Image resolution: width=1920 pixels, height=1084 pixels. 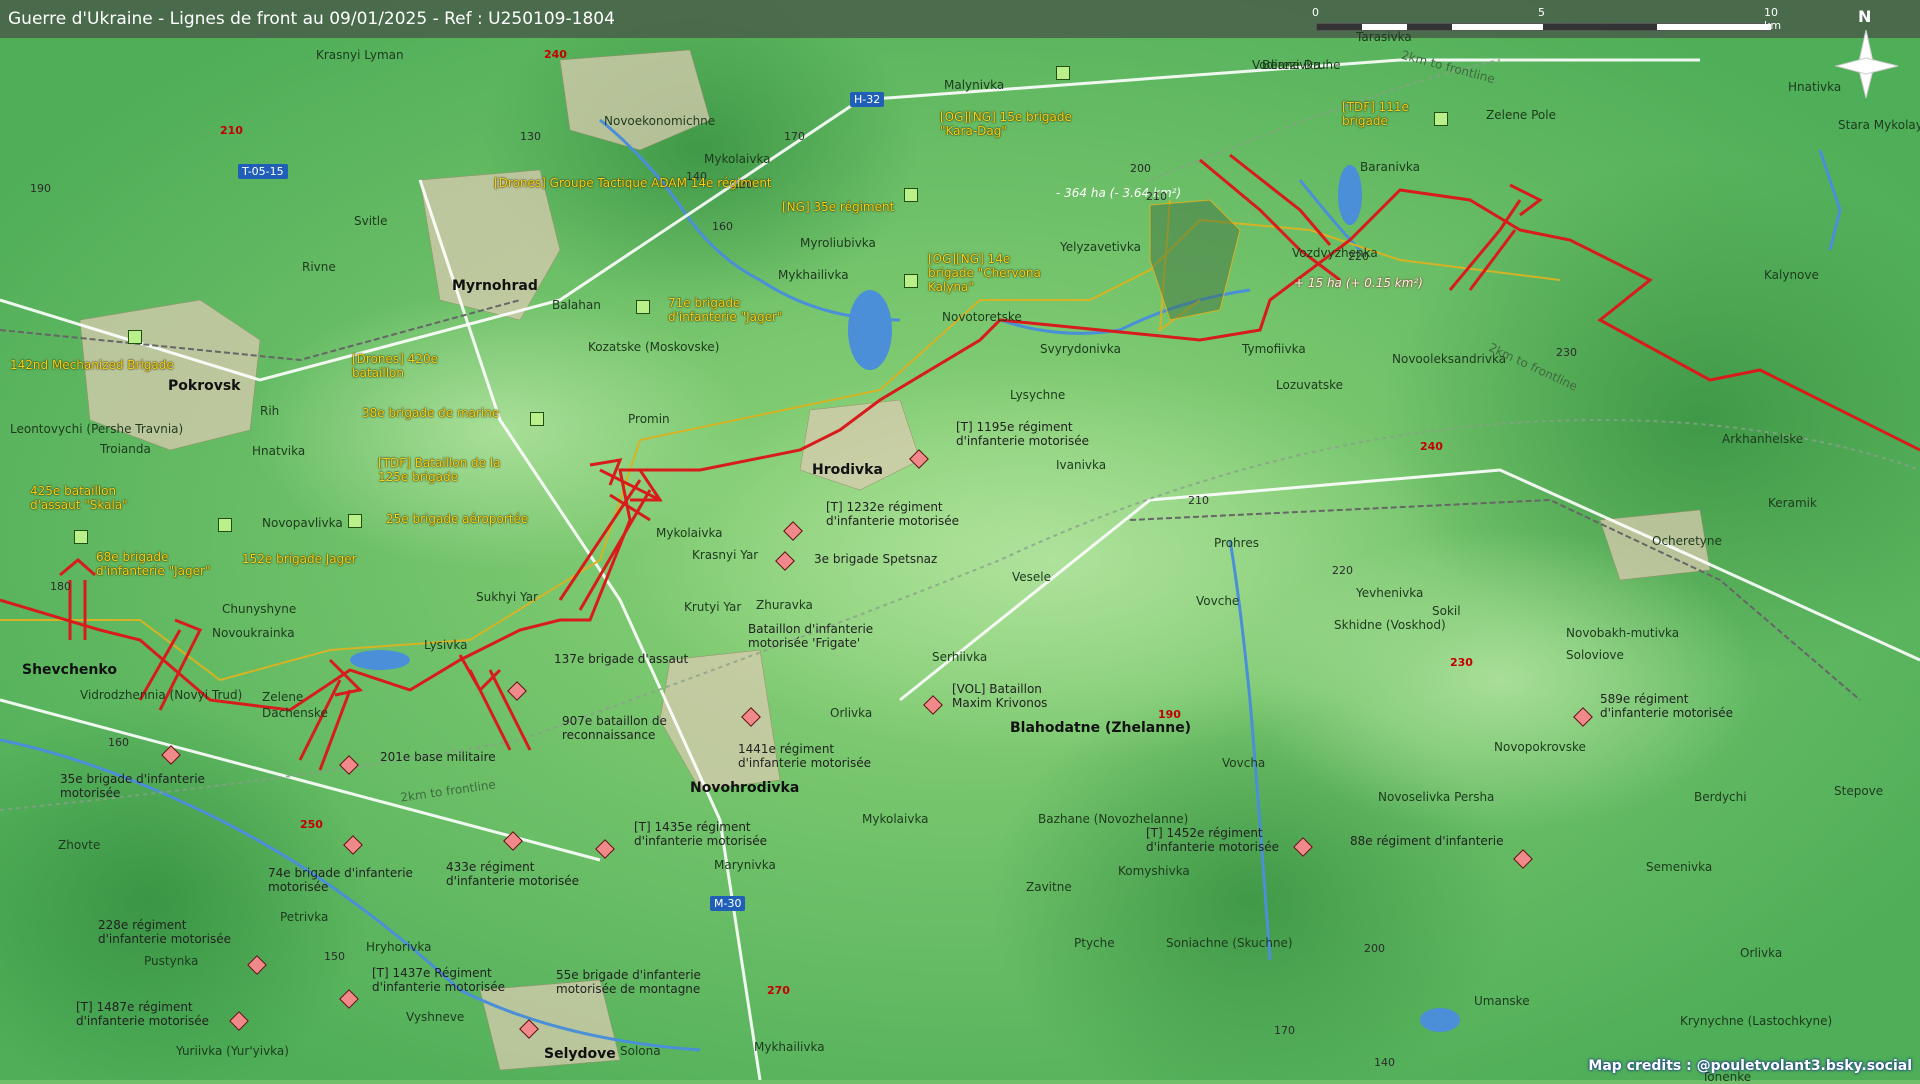 What do you see at coordinates (1049, 887) in the screenshot?
I see `place-label: Zavitne` at bounding box center [1049, 887].